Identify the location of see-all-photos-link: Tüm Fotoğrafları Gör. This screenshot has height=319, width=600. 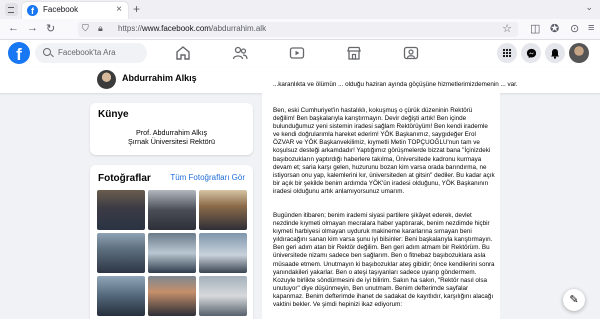
(207, 177).